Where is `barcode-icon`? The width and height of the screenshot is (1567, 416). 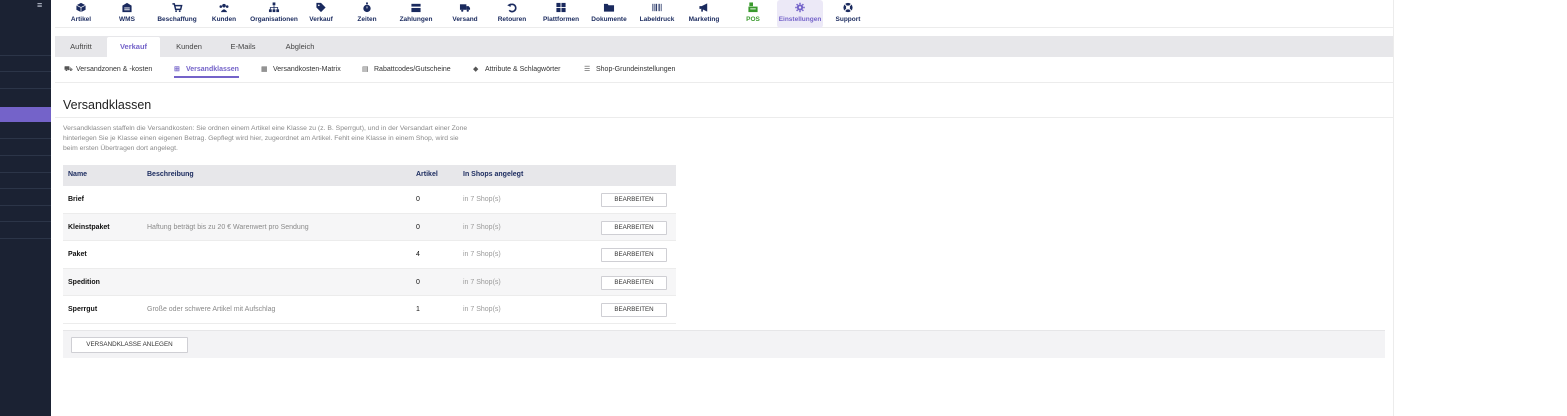
barcode-icon is located at coordinates (657, 7).